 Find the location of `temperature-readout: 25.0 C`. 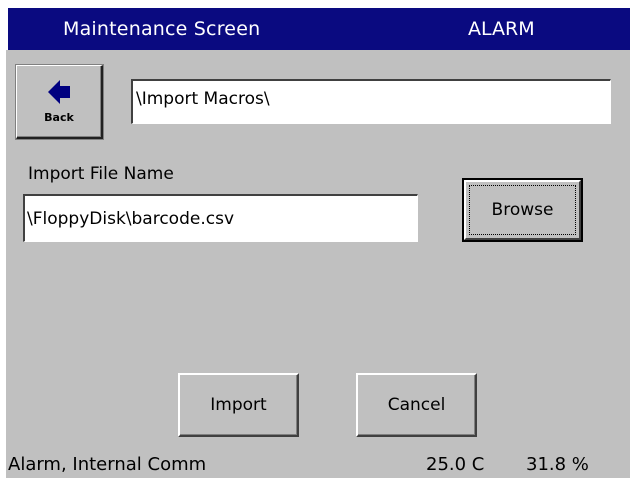

temperature-readout: 25.0 C is located at coordinates (455, 464).